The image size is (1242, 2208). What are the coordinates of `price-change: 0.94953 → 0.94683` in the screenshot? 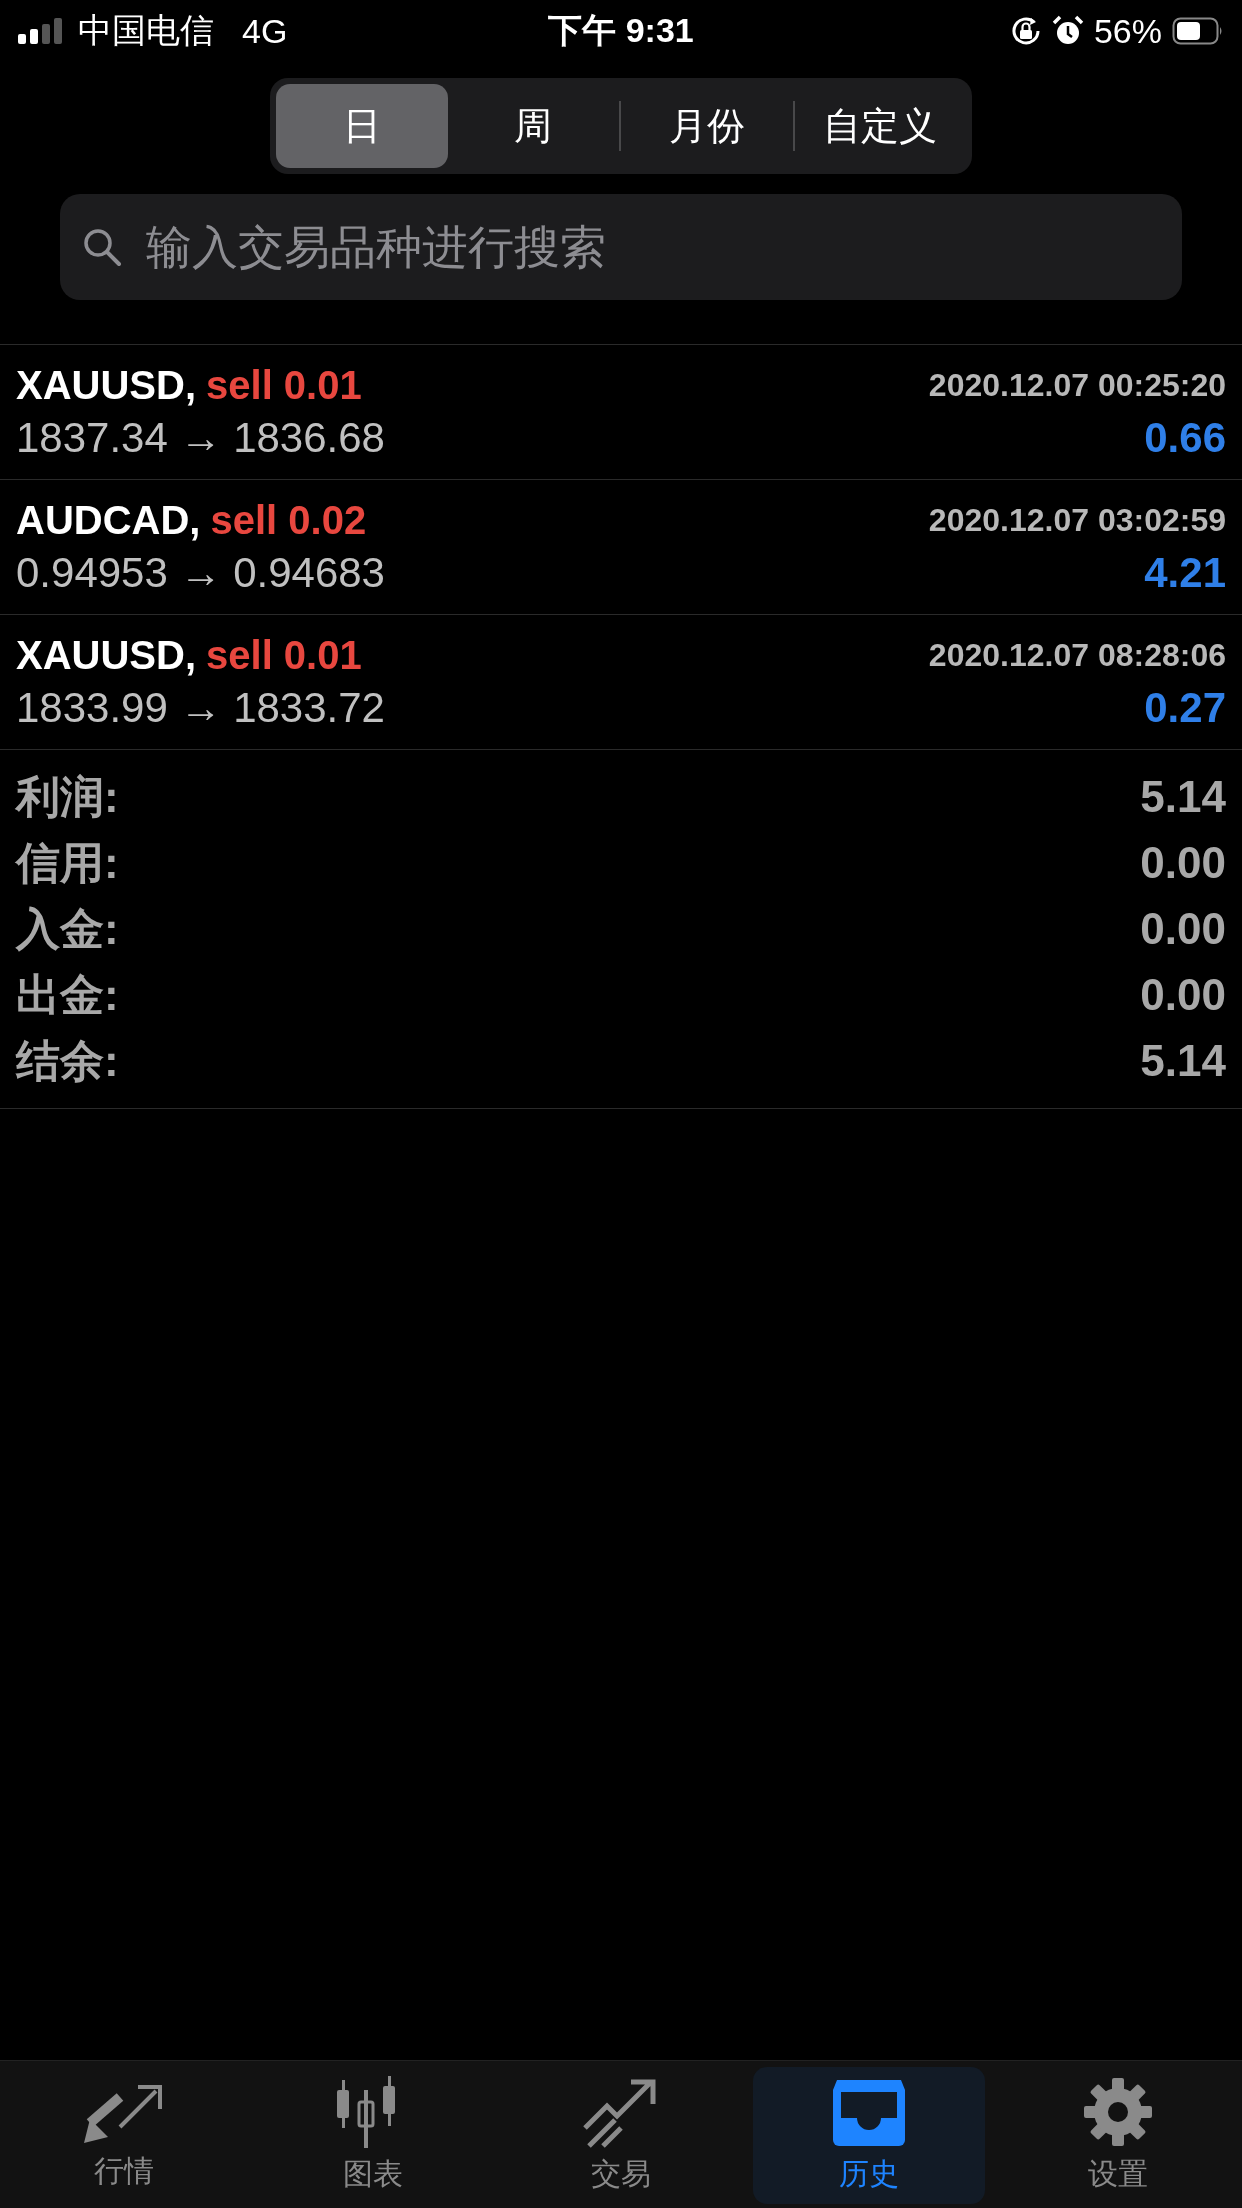 It's located at (200, 572).